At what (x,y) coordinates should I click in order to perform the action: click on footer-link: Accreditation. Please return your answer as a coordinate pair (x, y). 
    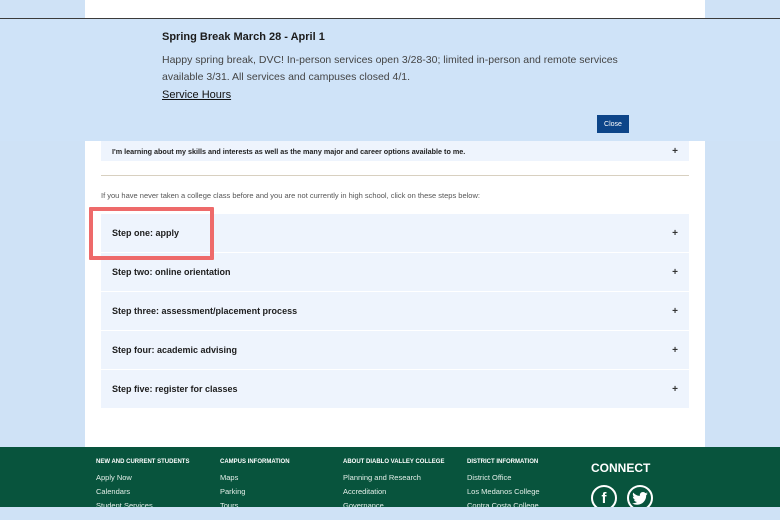
    Looking at the image, I should click on (393, 492).